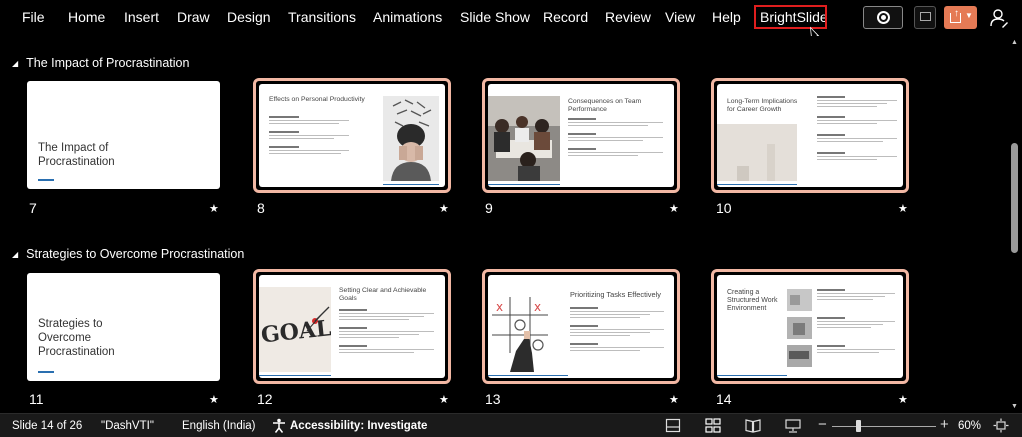 The width and height of the screenshot is (1022, 437). Describe the element at coordinates (383, 294) in the screenshot. I see `slide-title: Setting Clear and Achievable Goals` at that location.